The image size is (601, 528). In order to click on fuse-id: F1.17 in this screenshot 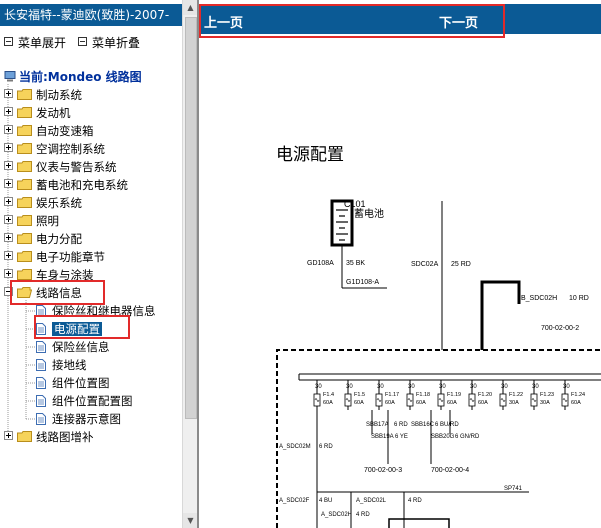, I will do `click(392, 395)`.